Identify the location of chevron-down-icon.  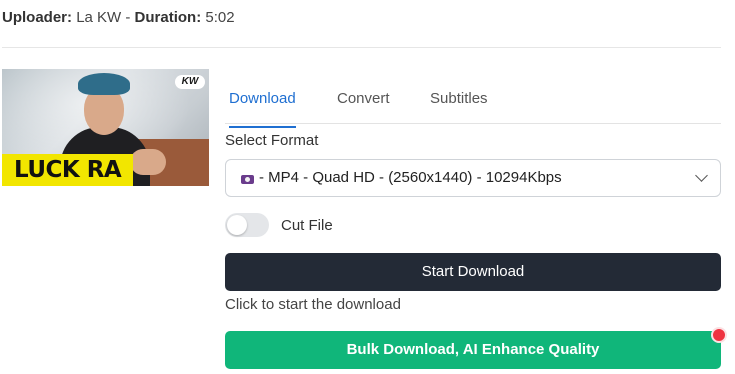
(701, 175).